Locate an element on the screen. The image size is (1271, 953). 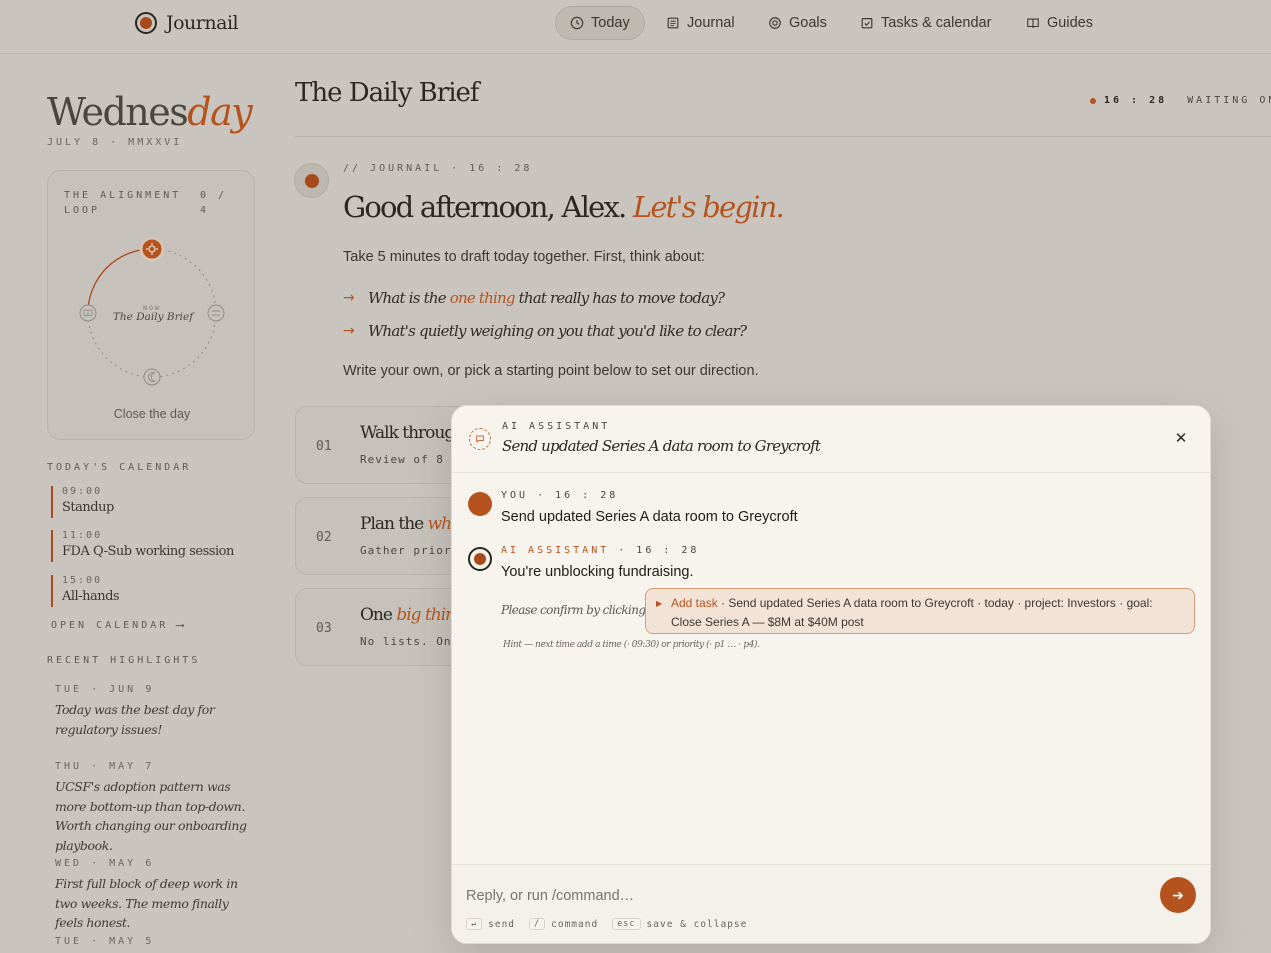
status-text: WAITING ON Y is located at coordinates (1229, 100).